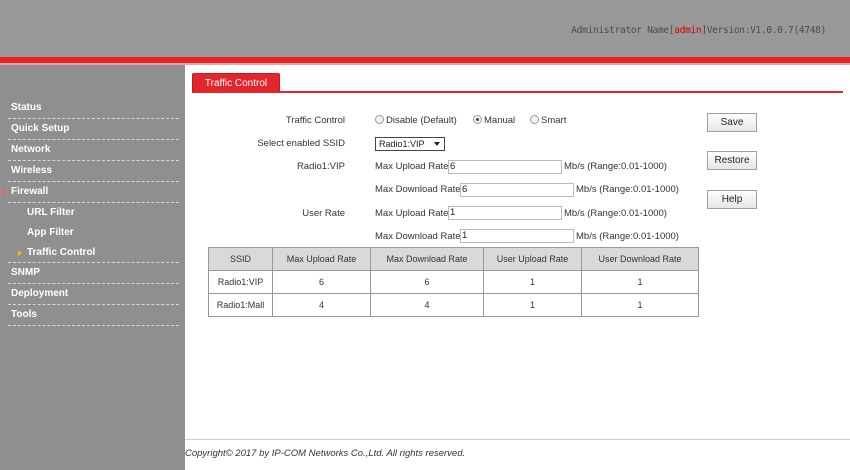 This screenshot has height=470, width=850. I want to click on active-arrow-icon, so click(20, 253).